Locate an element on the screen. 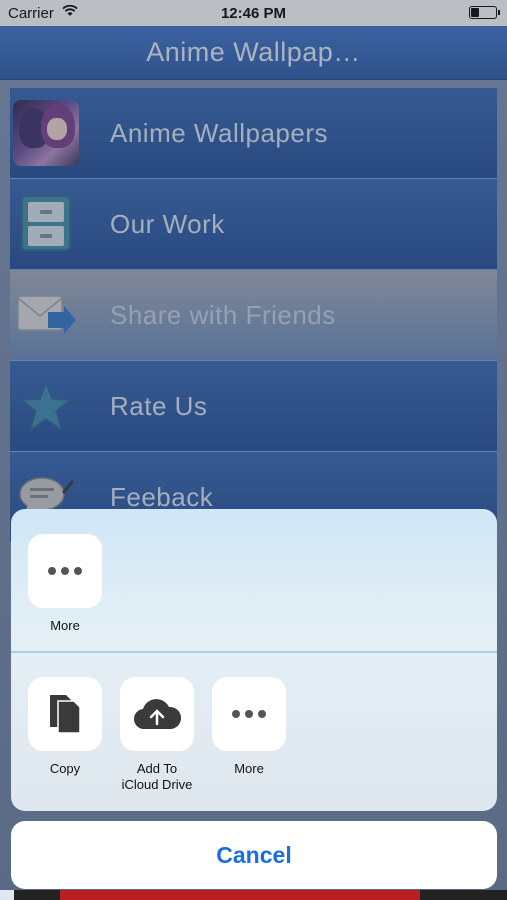 The width and height of the screenshot is (507, 900). sheet-divider is located at coordinates (254, 652).